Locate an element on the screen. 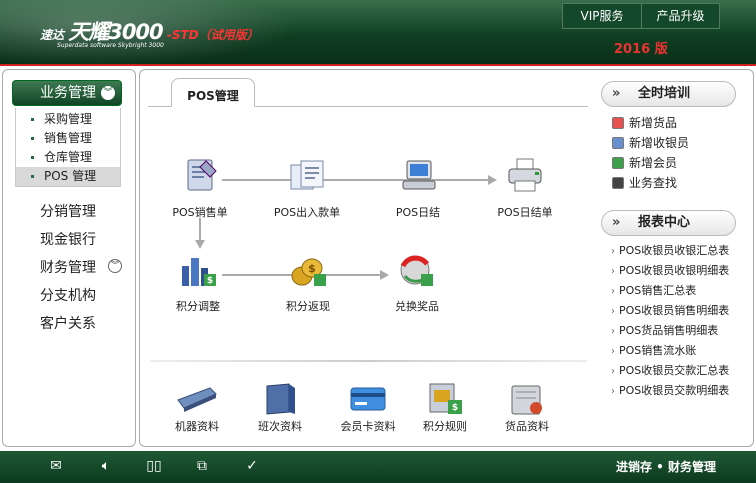  printer-icon is located at coordinates (525, 175).